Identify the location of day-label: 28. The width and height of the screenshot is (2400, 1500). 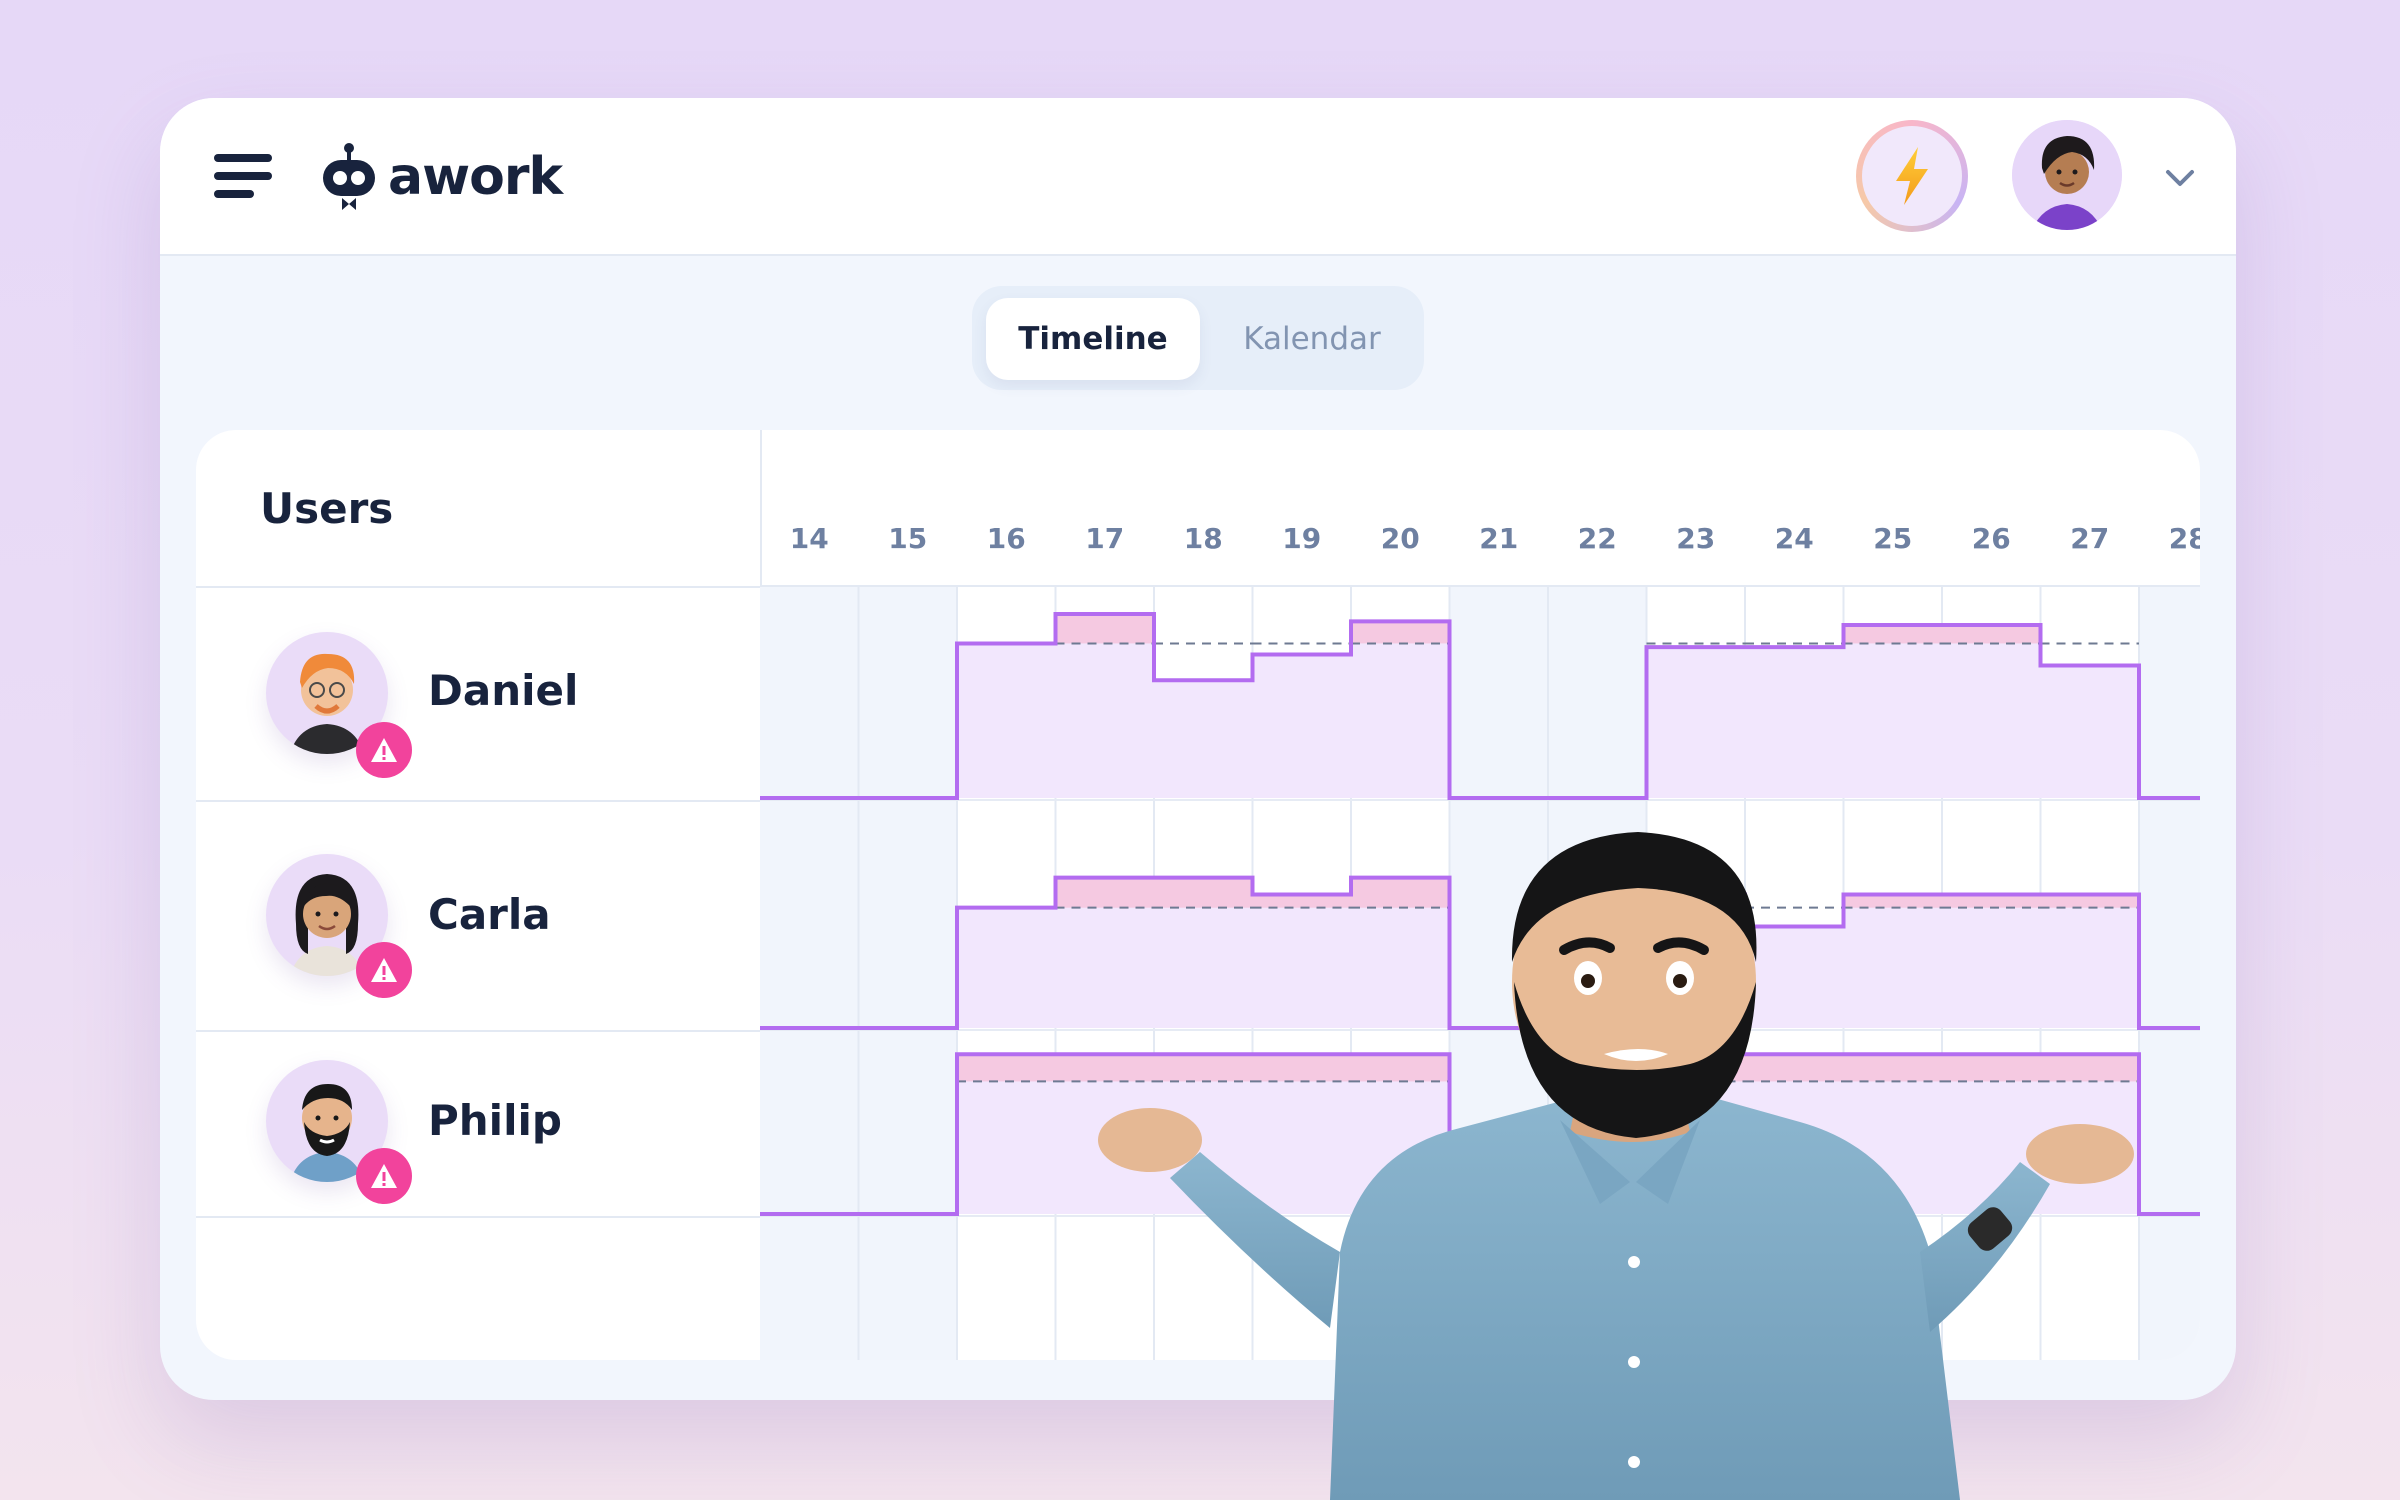
(2184, 538).